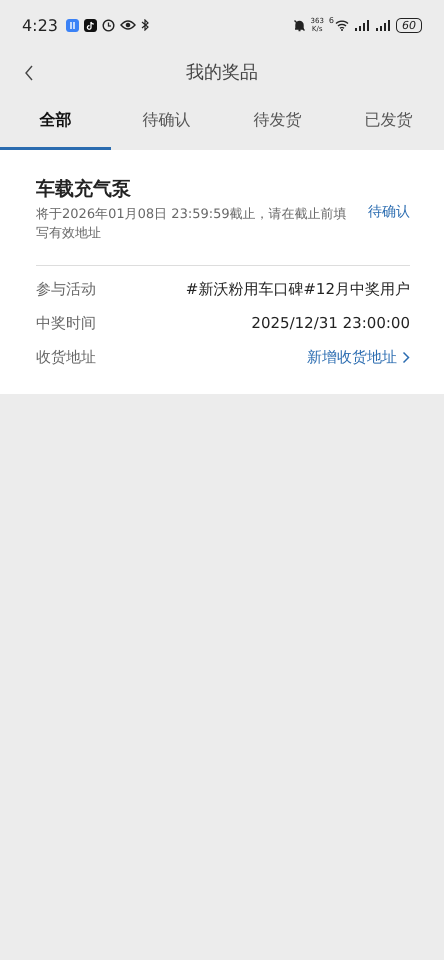 The width and height of the screenshot is (444, 960). Describe the element at coordinates (90, 25) in the screenshot. I see `music-note-icon` at that location.